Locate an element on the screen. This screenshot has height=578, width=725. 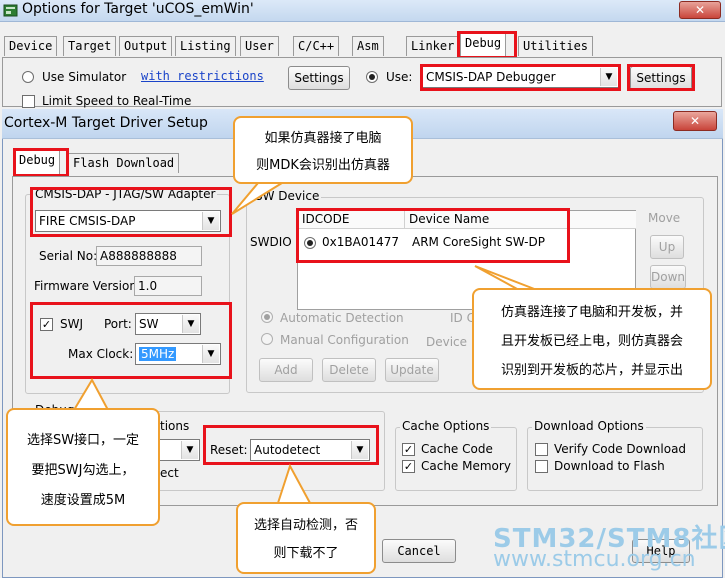
verify-download-checkbox is located at coordinates (541, 449).